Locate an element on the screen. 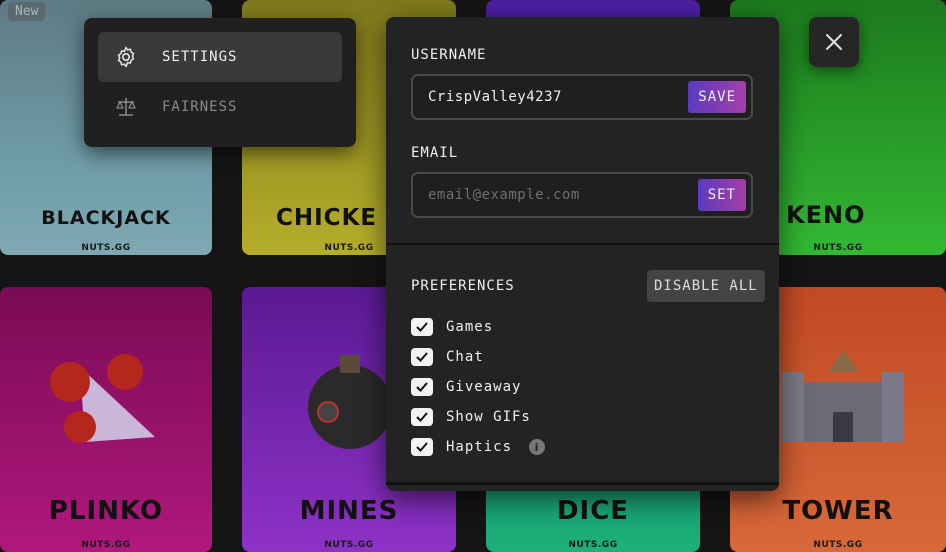 The width and height of the screenshot is (946, 552). menu-item-settings: SETTINGS is located at coordinates (220, 57).